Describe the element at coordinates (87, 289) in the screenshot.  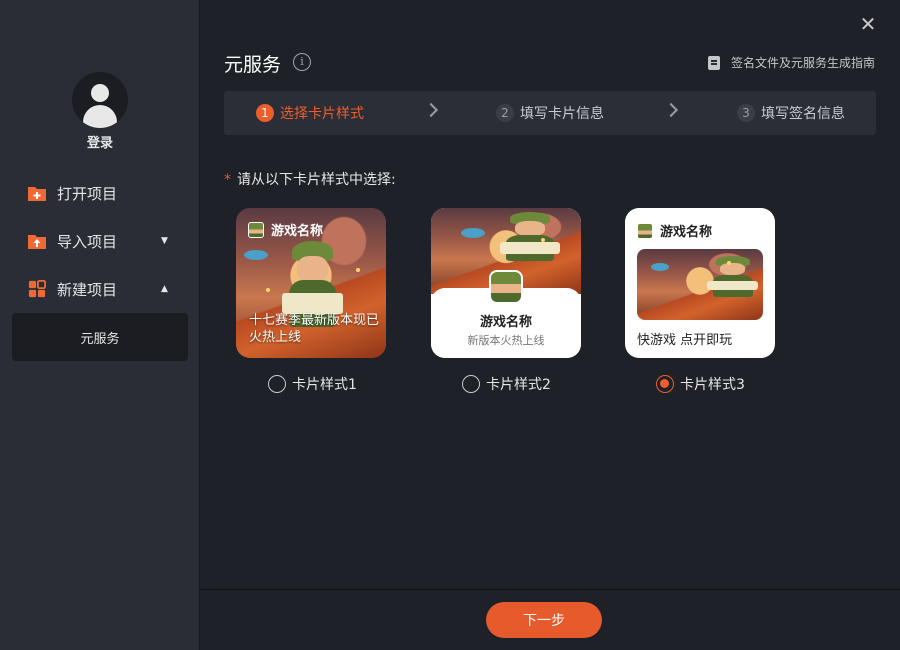
I see `sidebar-item-label: 新建项目` at that location.